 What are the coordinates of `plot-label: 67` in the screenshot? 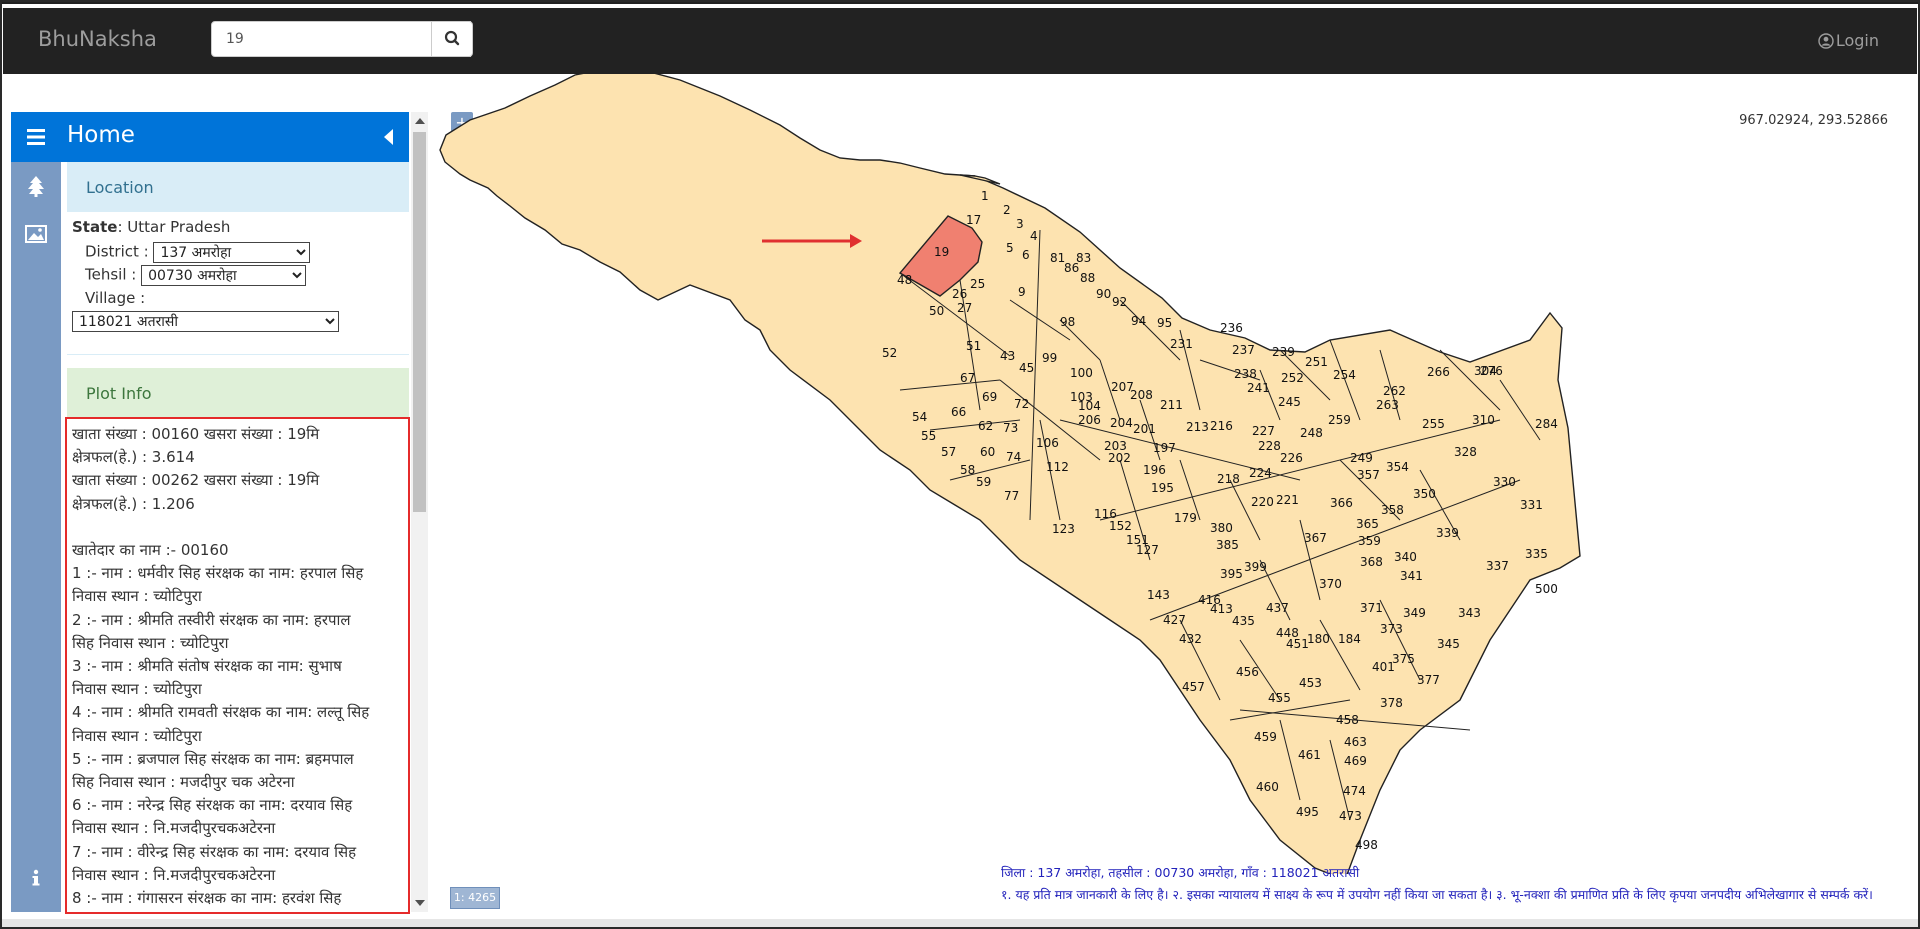 It's located at (967, 378).